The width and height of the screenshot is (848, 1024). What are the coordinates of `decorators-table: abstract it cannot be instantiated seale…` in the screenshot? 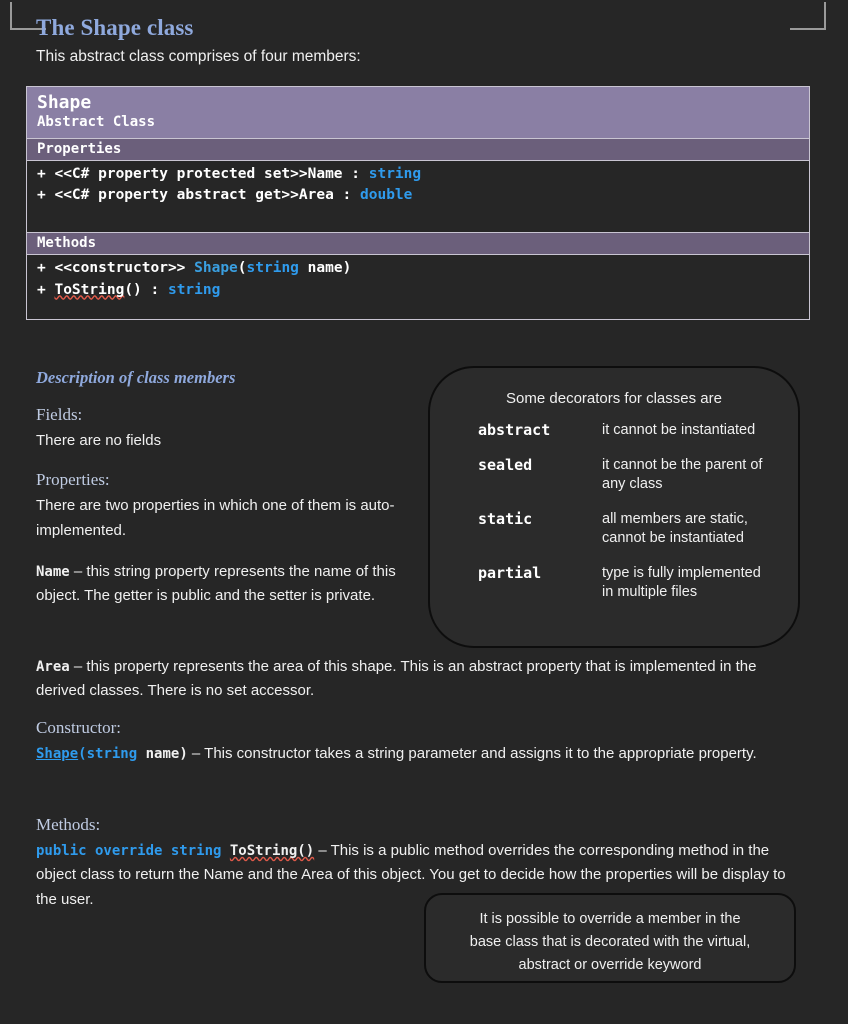 It's located at (614, 519).